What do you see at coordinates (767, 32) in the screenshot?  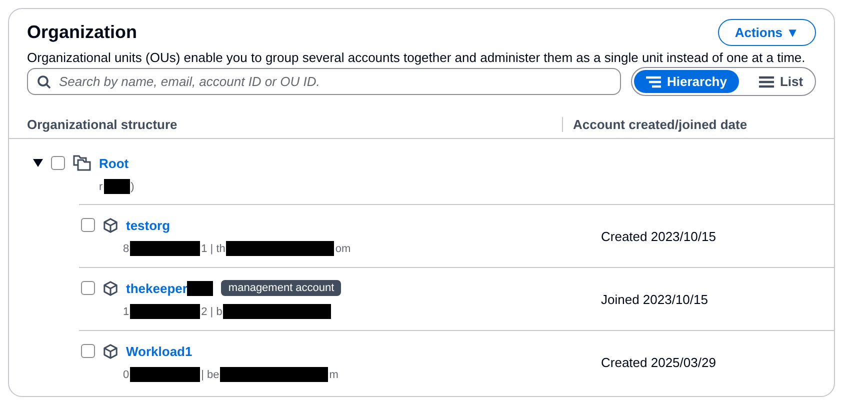 I see `actions-button: Actions ▼` at bounding box center [767, 32].